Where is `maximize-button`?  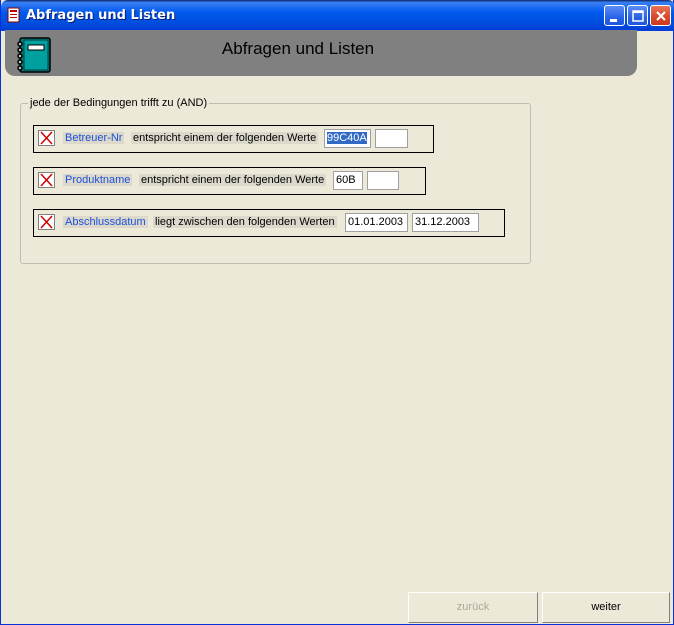 maximize-button is located at coordinates (637, 15).